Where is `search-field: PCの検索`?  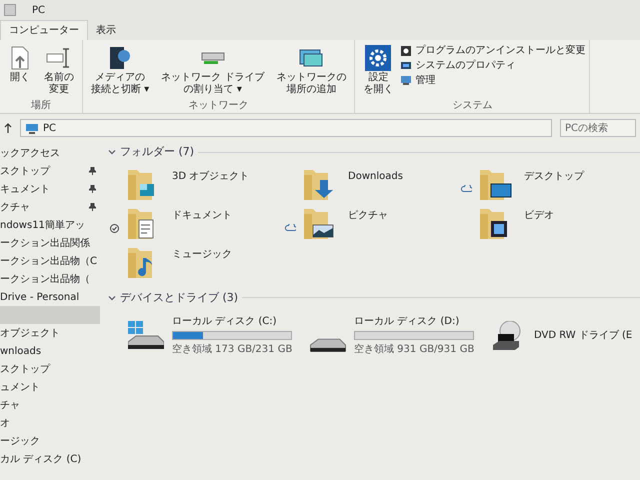 search-field: PCの検索 is located at coordinates (598, 128).